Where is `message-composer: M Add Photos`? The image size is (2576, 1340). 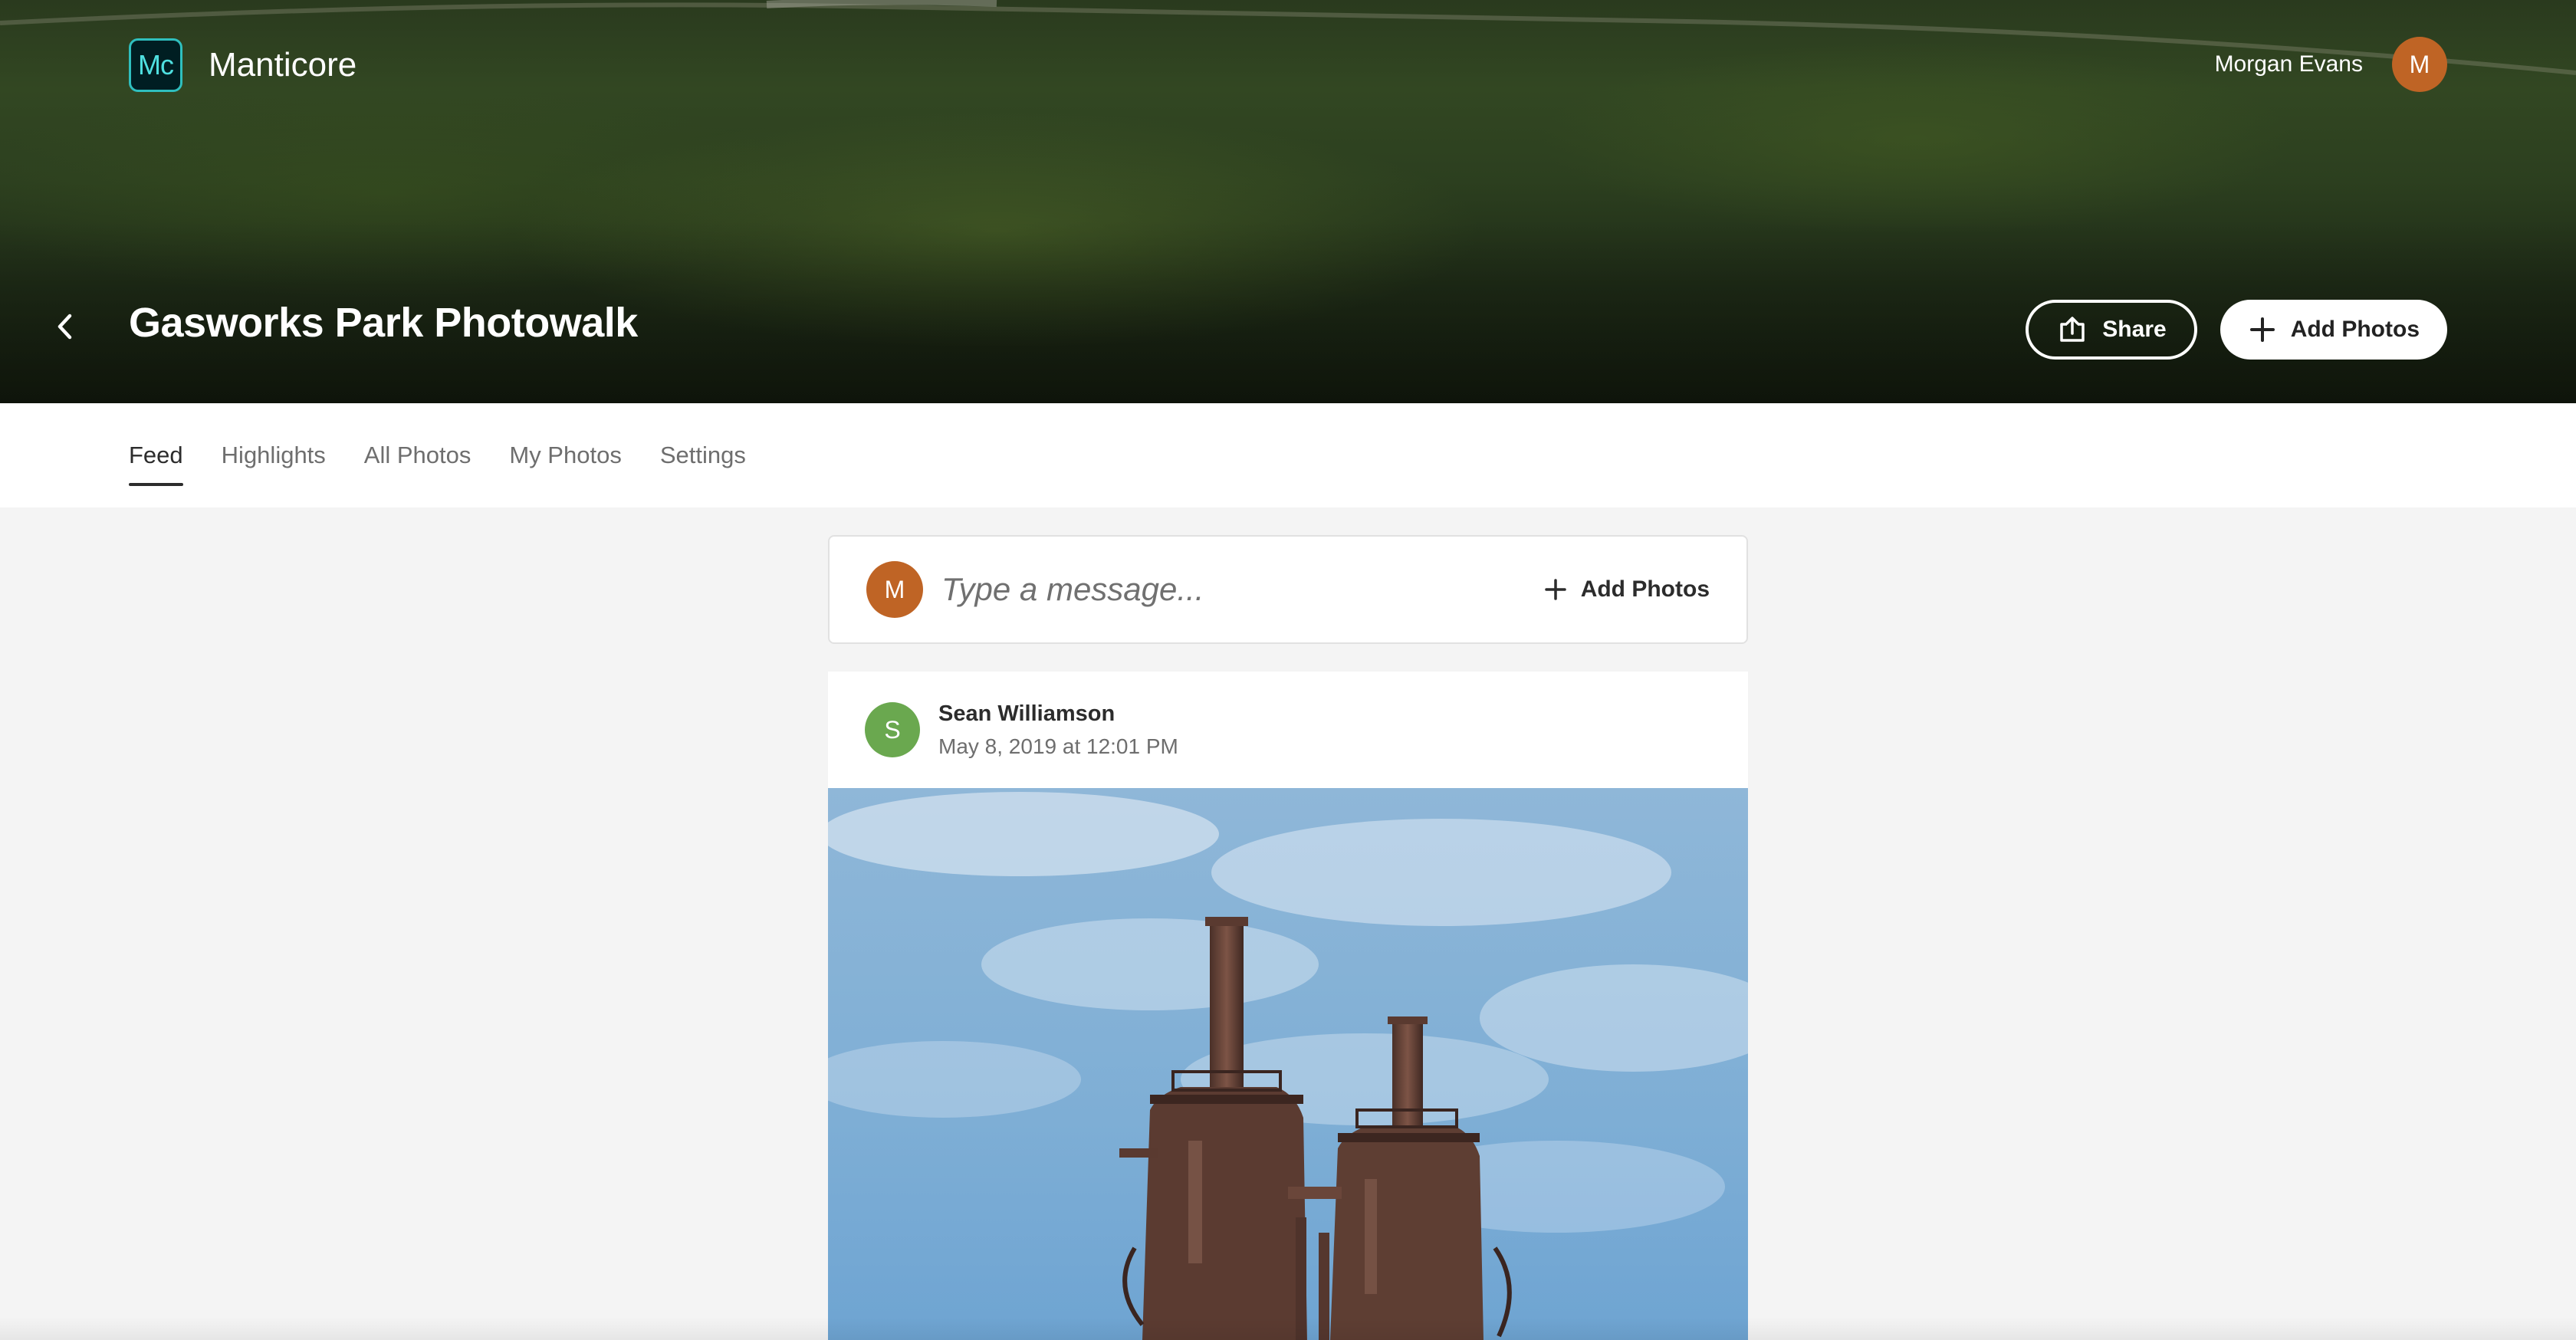 message-composer: M Add Photos is located at coordinates (1288, 589).